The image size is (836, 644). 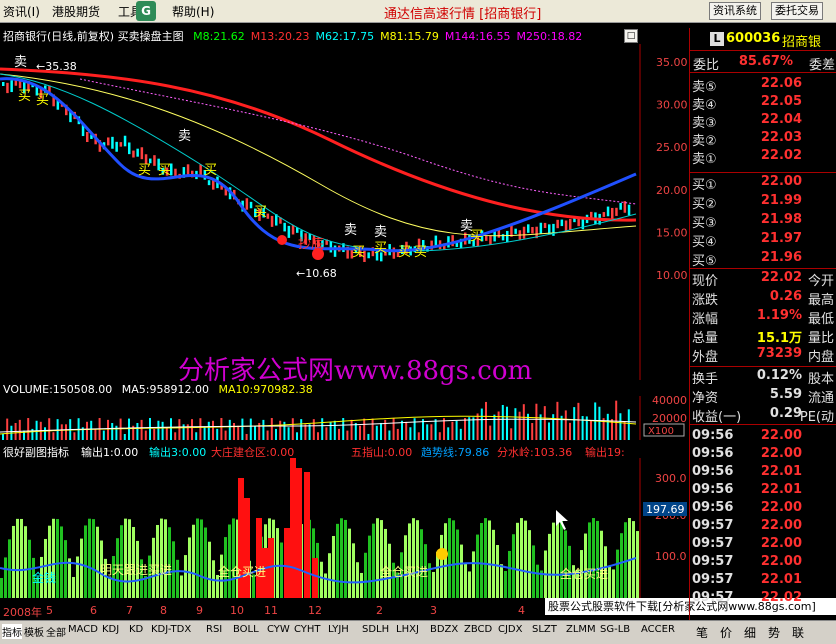 I want to click on indicator-tab: SG-LB, so click(x=615, y=629).